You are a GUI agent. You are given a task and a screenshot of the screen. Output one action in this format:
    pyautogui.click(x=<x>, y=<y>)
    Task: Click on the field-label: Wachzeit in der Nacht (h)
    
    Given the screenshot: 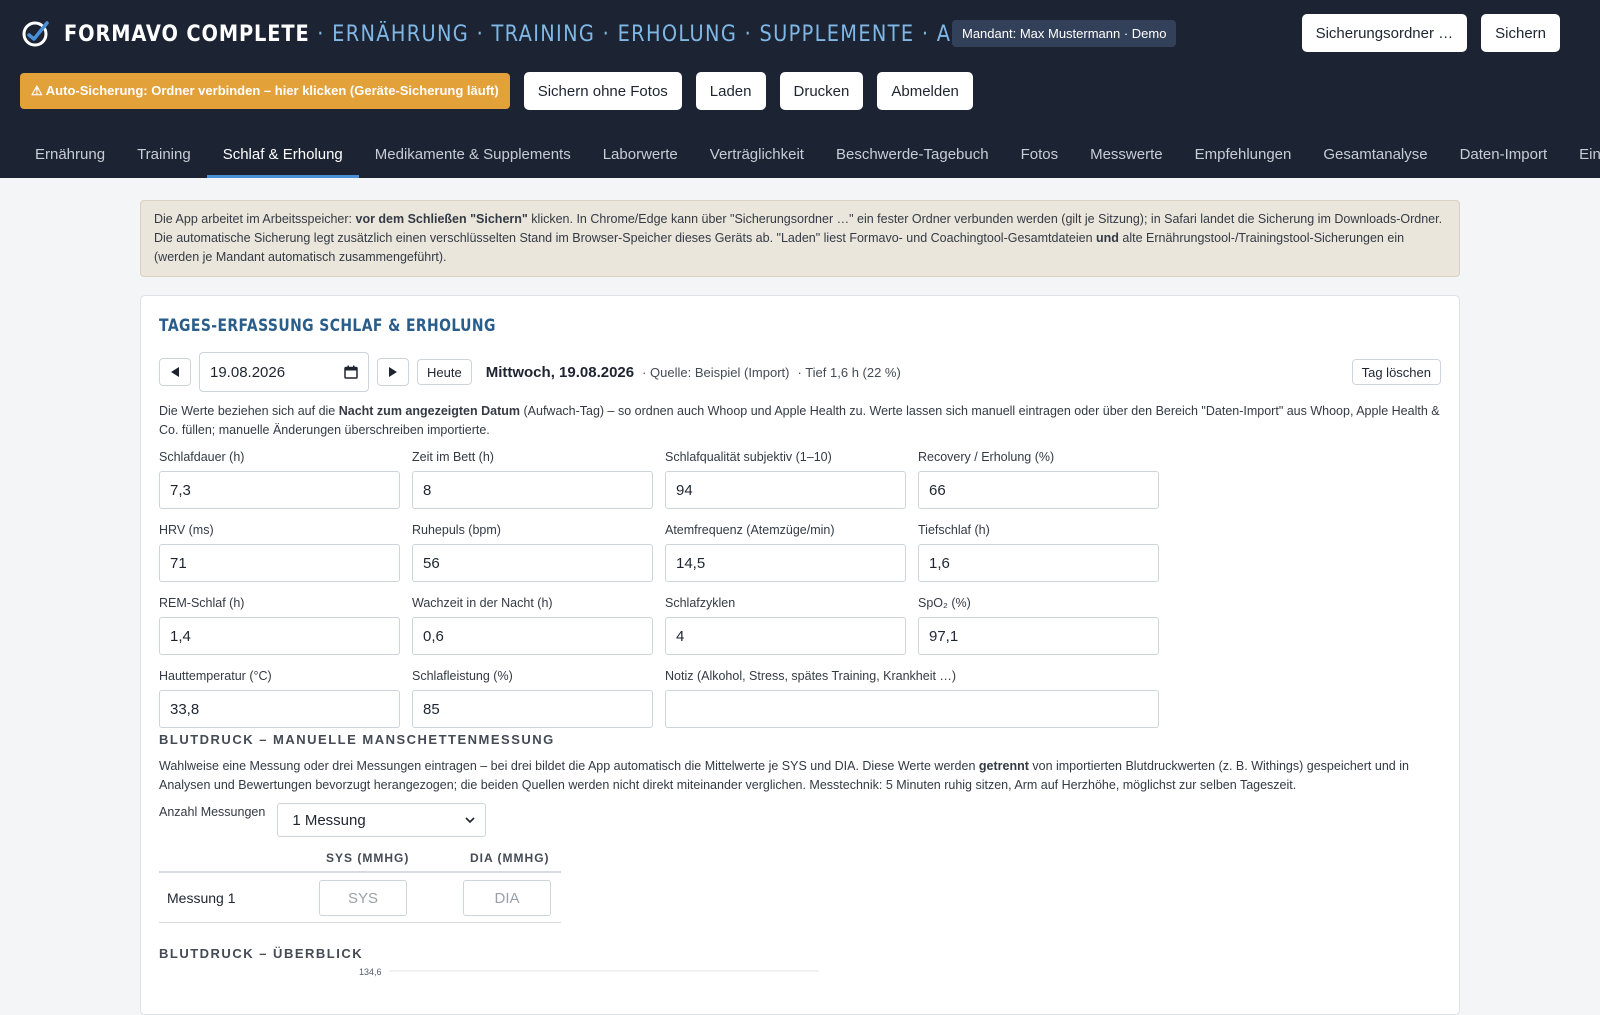 What is the action you would take?
    pyautogui.click(x=482, y=603)
    